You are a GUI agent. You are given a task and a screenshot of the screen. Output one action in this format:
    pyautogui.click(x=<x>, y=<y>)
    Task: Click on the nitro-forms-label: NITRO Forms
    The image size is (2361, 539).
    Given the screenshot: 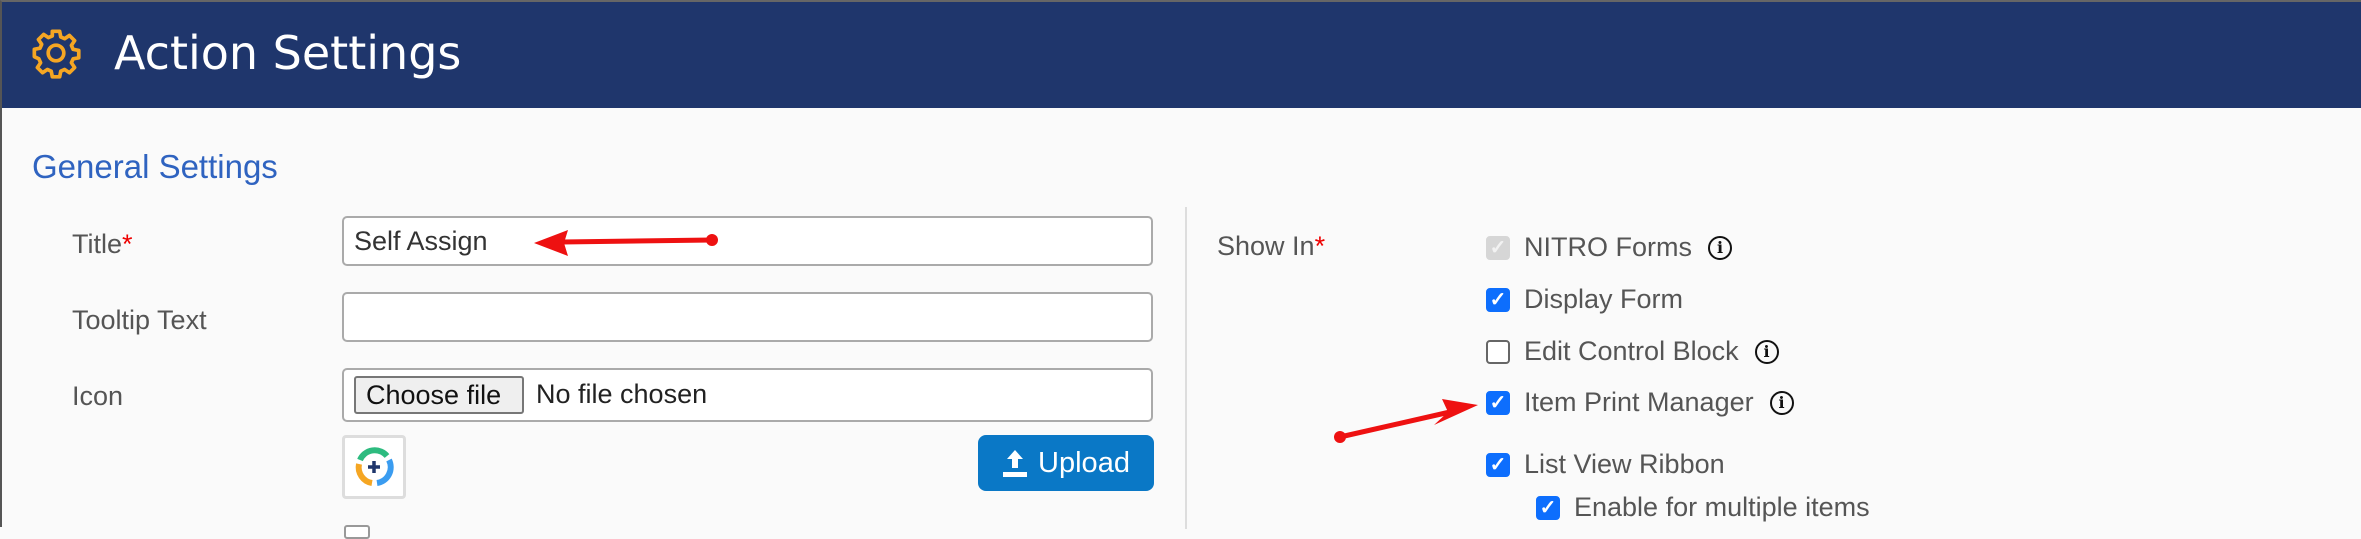 What is the action you would take?
    pyautogui.click(x=1608, y=247)
    